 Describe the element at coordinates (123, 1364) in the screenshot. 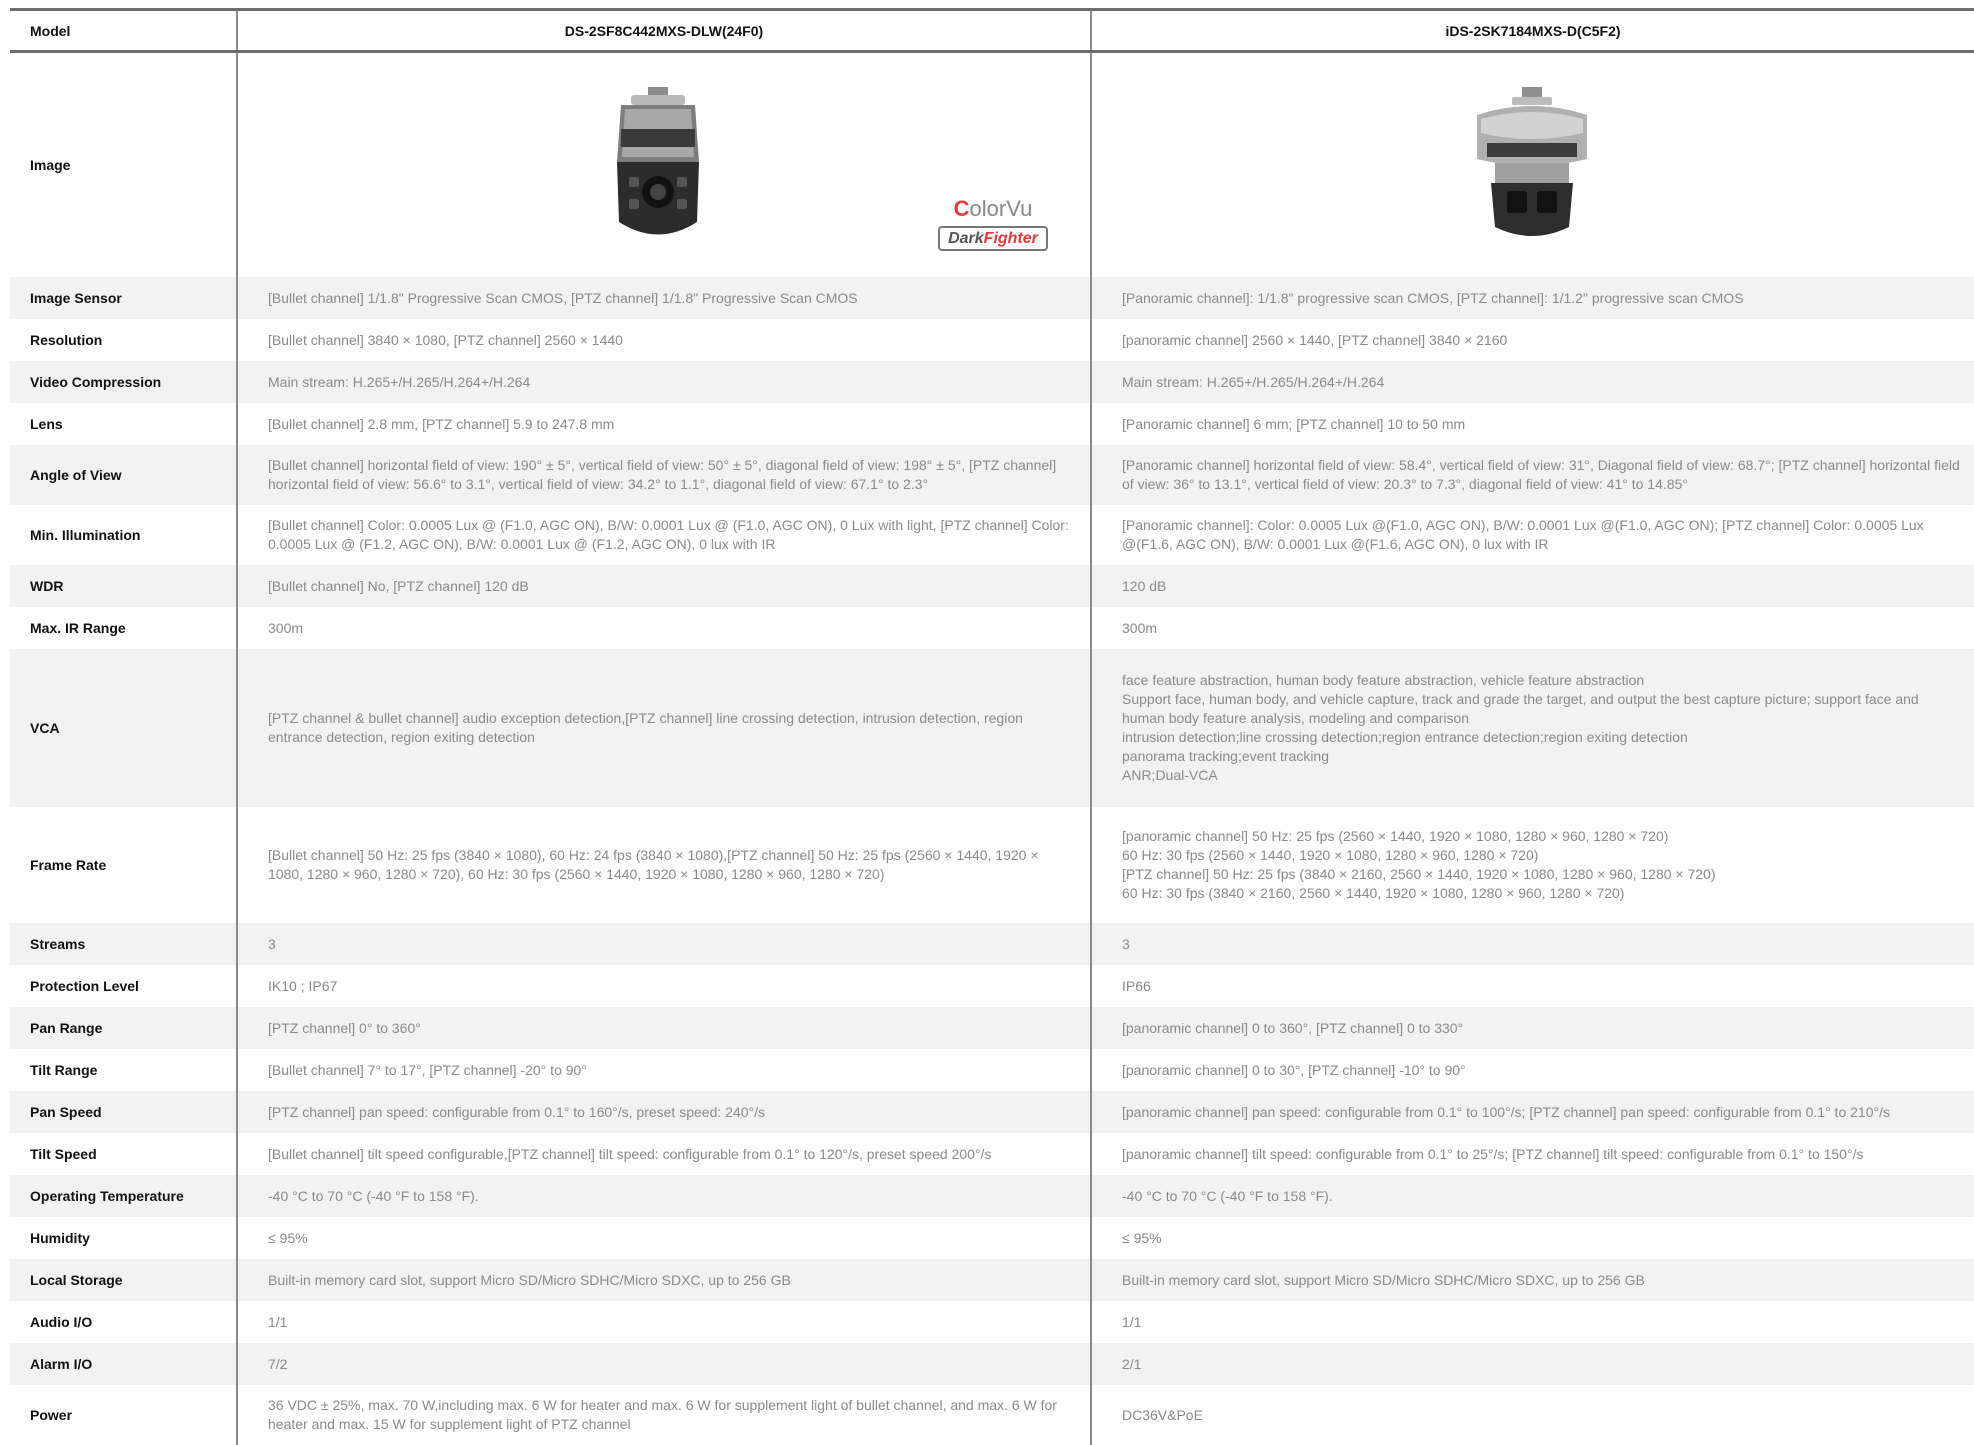

I see `row-label: Alarm I/O` at that location.